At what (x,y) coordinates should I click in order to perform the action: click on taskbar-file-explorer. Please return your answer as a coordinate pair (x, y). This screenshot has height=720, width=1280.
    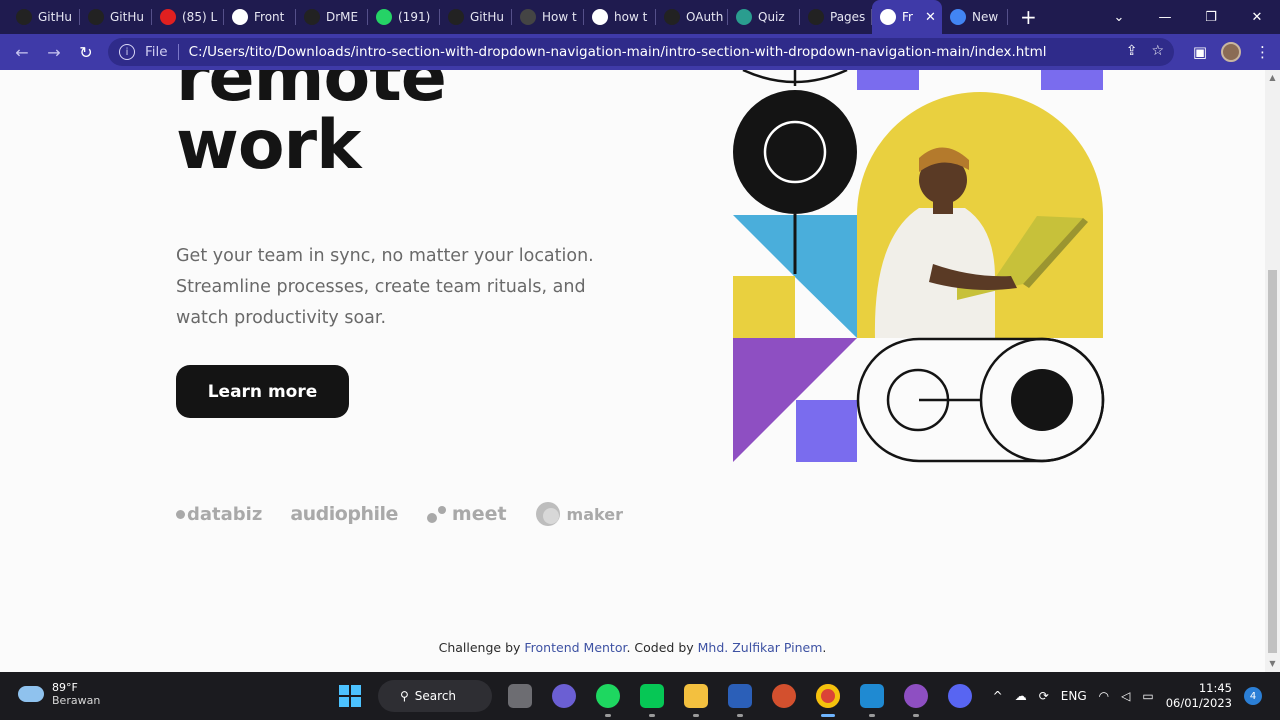
    Looking at the image, I should click on (696, 698).